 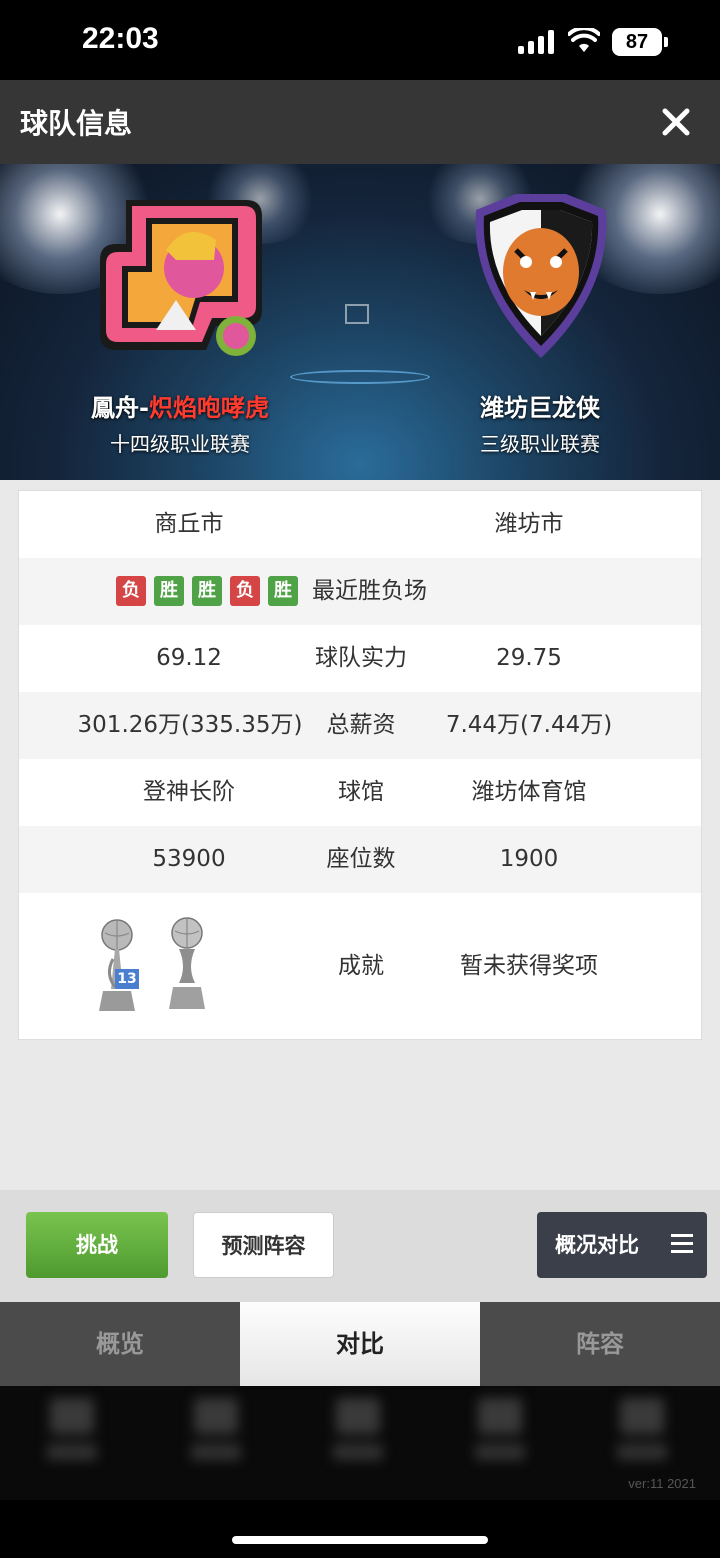 I want to click on city-row: 商丘市 潍坊市, so click(x=360, y=524).